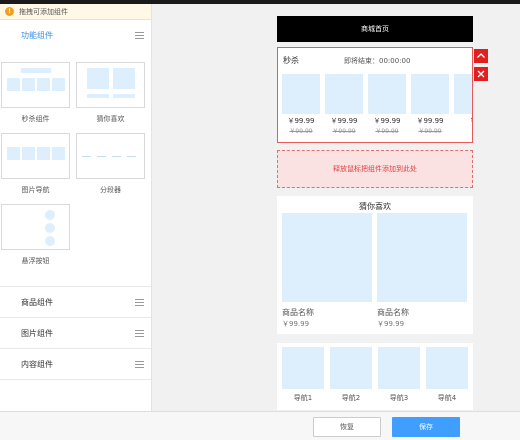 The height and width of the screenshot is (440, 520). What do you see at coordinates (351, 398) in the screenshot?
I see `nav-label: 导航2` at bounding box center [351, 398].